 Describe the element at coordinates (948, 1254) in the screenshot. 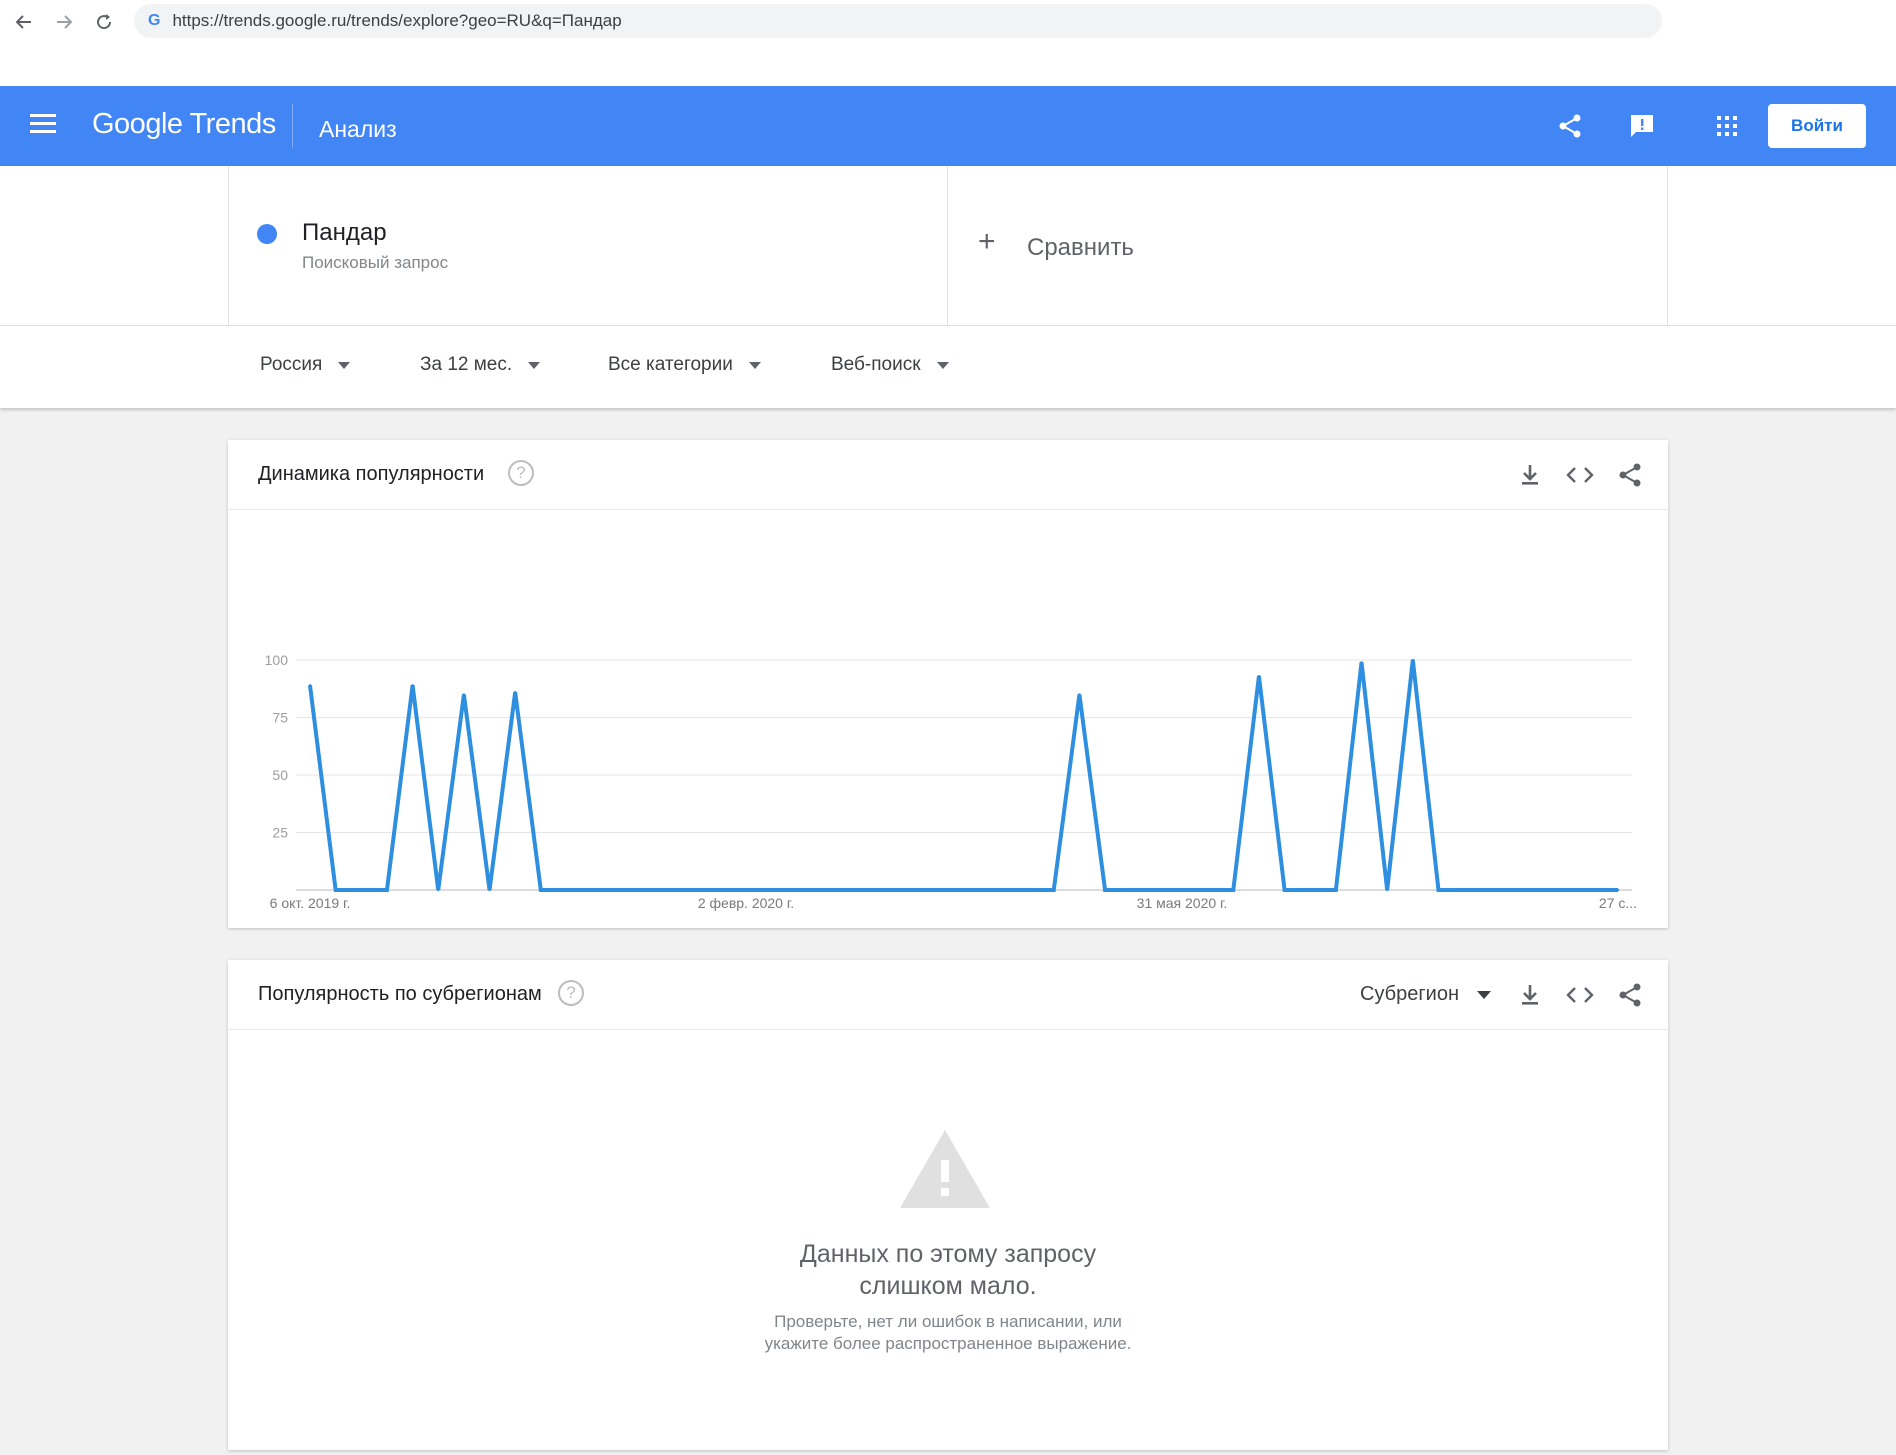

I see `empty-state-title: Данных по этому запросу` at that location.